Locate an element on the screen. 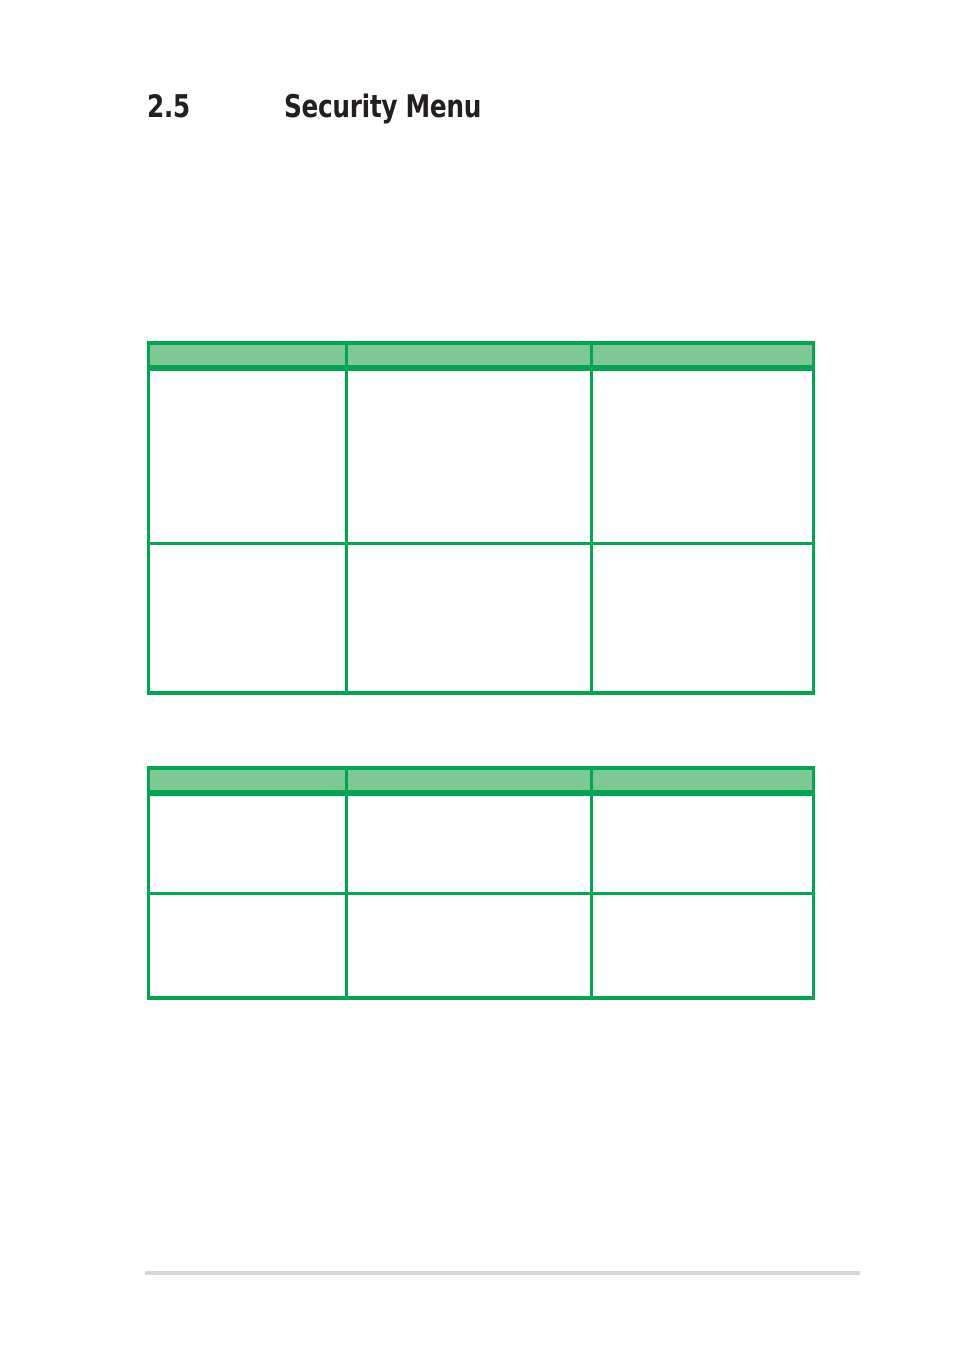 Image resolution: width=954 pixels, height=1351 pixels. specification-table-two is located at coordinates (481, 883).